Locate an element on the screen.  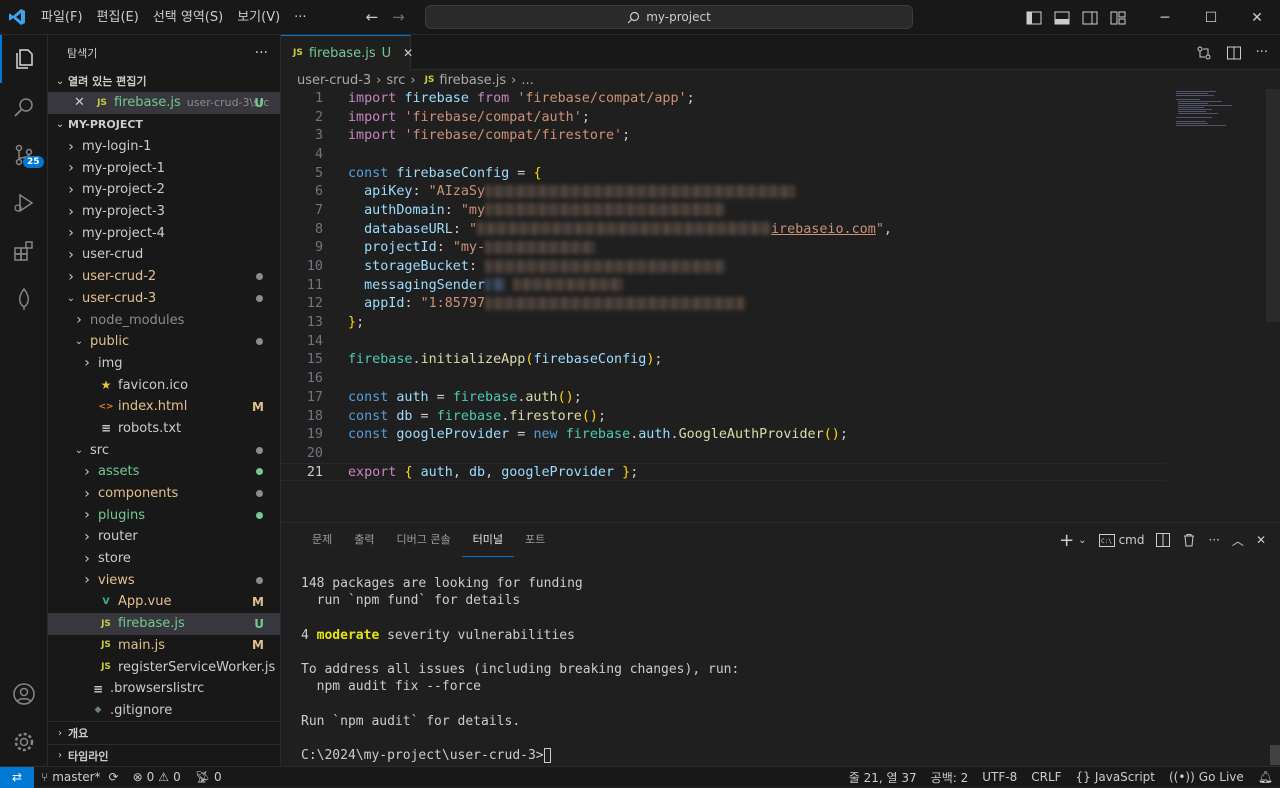
close-window-button: ✕ is located at coordinates (1257, 17).